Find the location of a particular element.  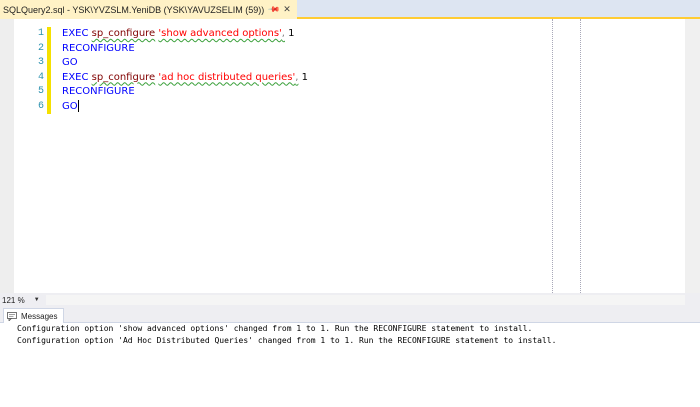

line-number: 3 is located at coordinates (40, 62).